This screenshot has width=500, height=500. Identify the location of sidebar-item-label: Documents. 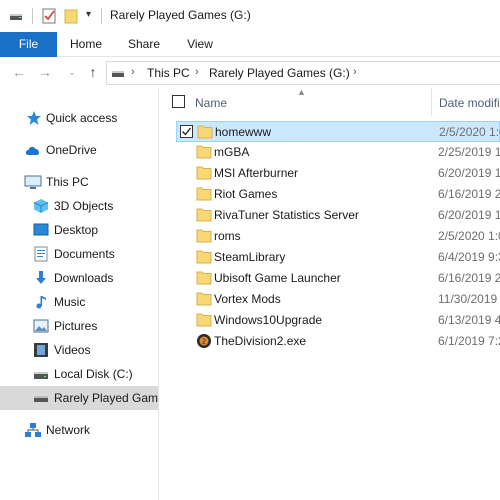
(84, 254).